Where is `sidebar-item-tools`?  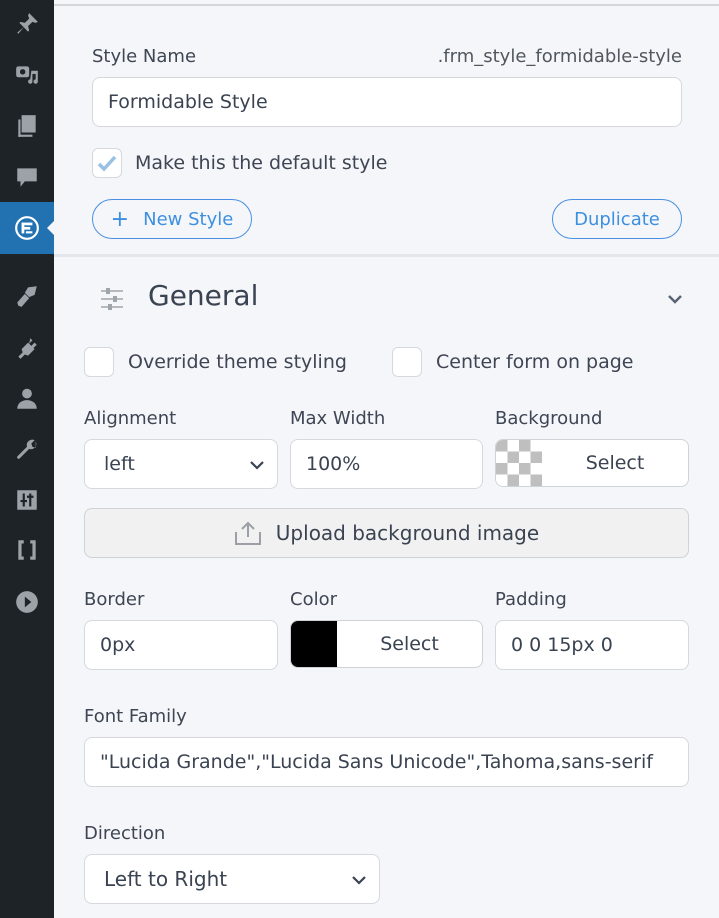 sidebar-item-tools is located at coordinates (27, 450).